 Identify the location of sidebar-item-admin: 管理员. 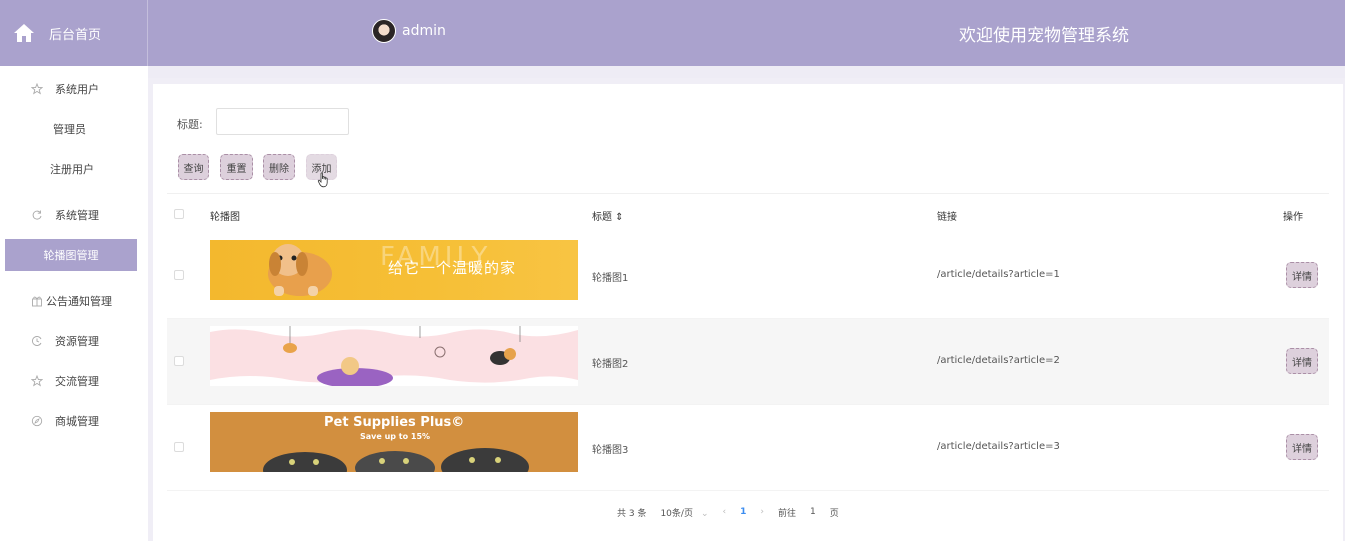
(74, 129).